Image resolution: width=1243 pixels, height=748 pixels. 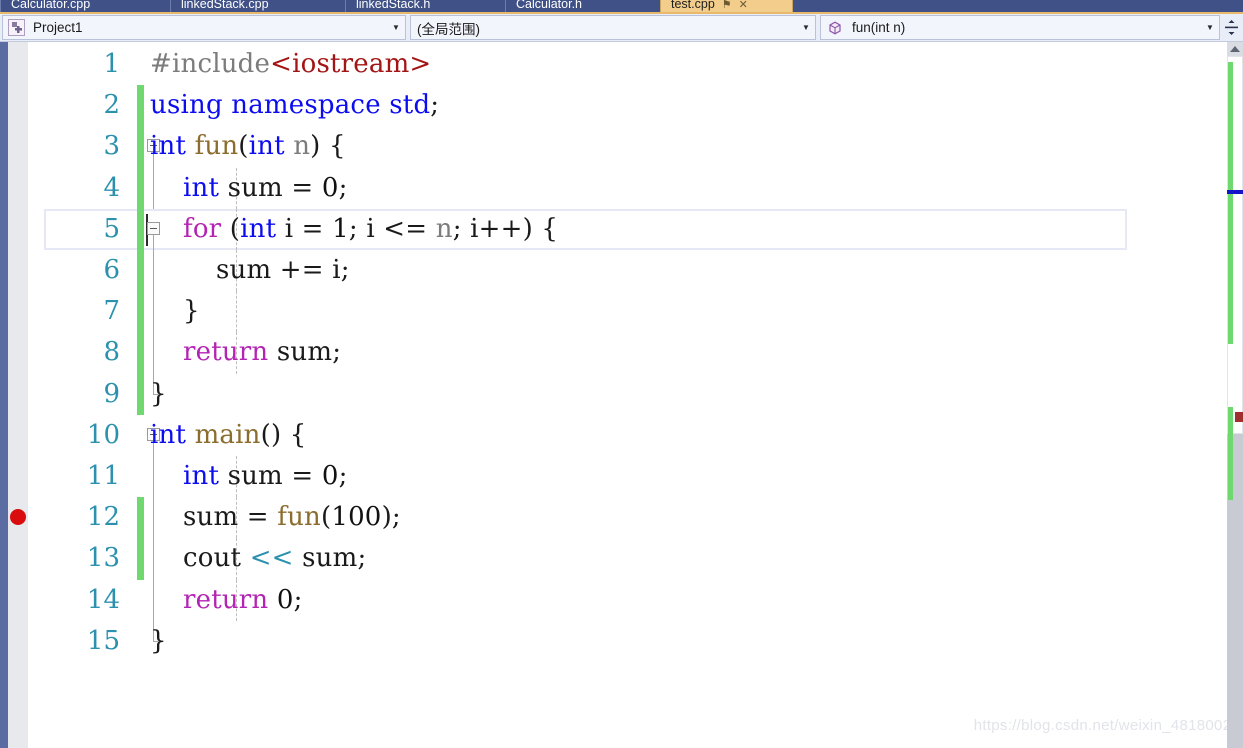 What do you see at coordinates (727, 5) in the screenshot?
I see `pin-icon: ⚑` at bounding box center [727, 5].